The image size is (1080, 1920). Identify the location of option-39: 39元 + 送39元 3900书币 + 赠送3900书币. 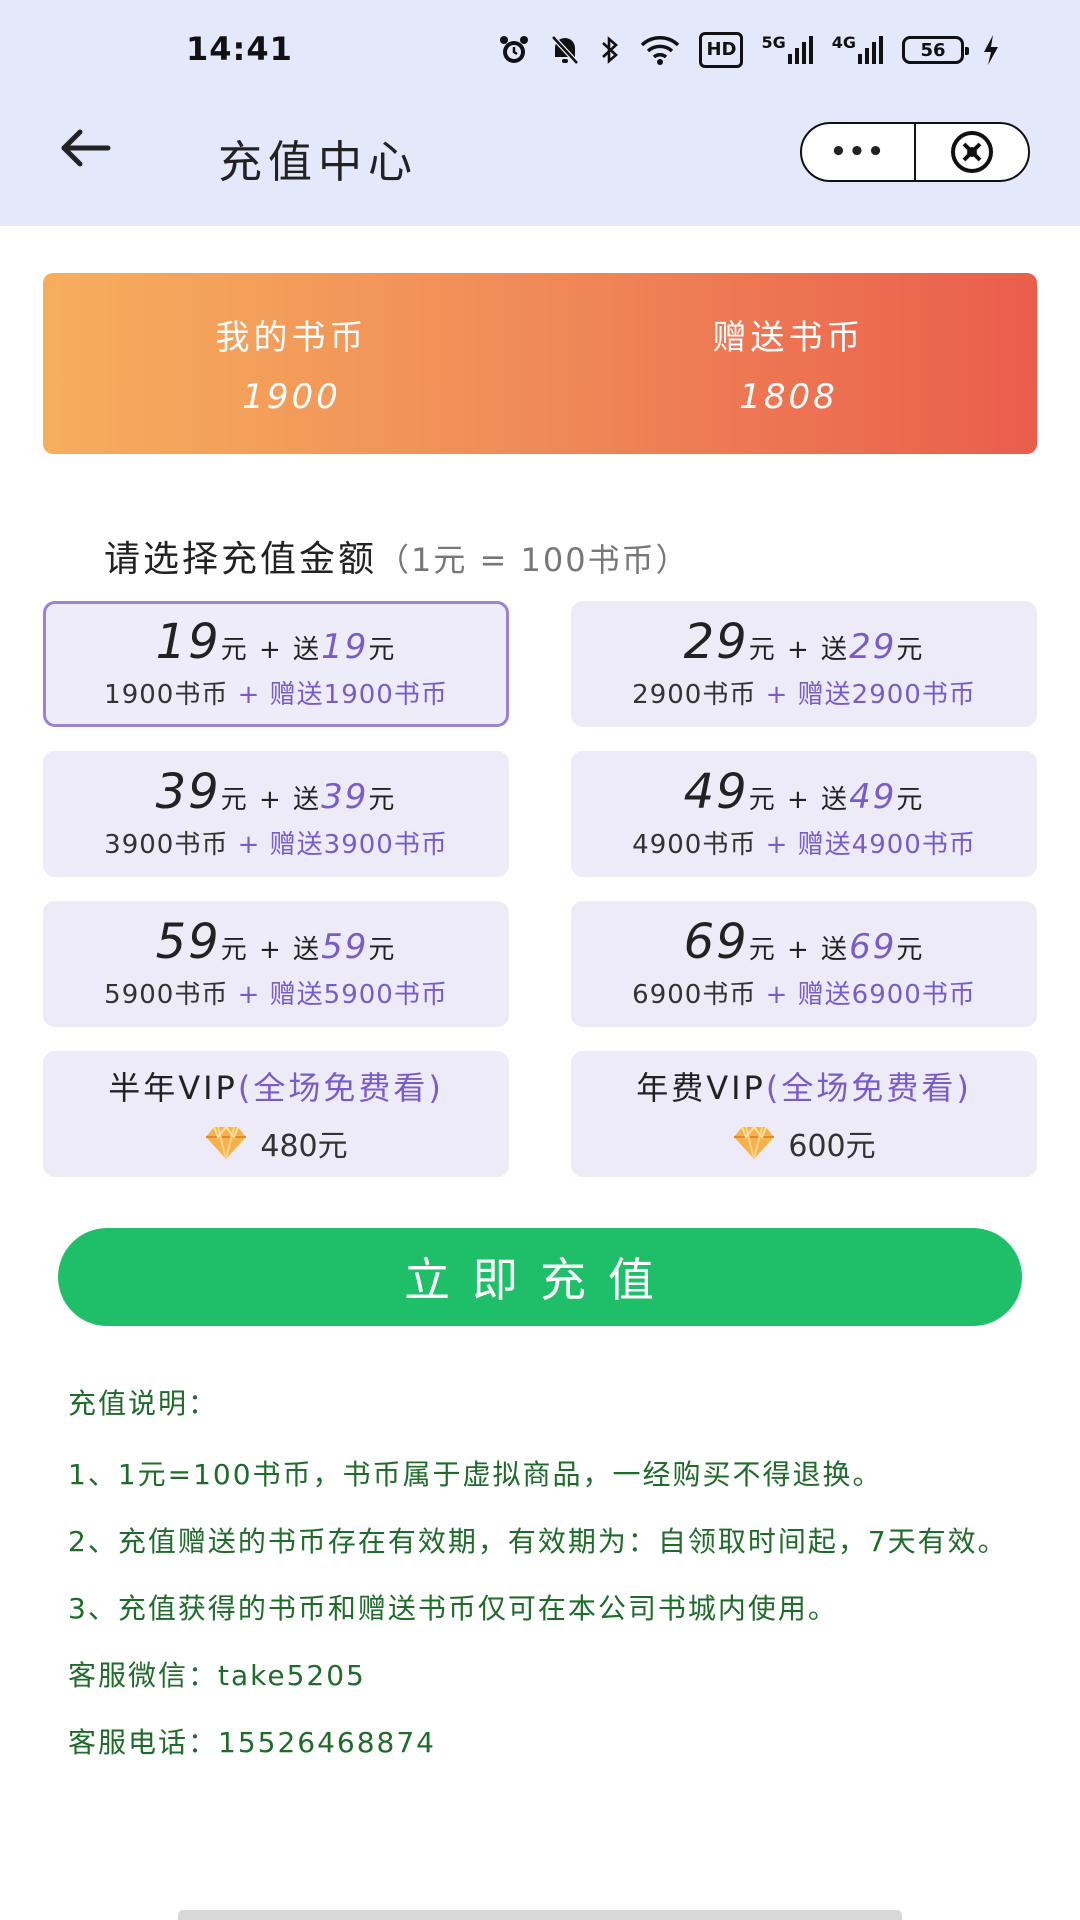
(276, 814).